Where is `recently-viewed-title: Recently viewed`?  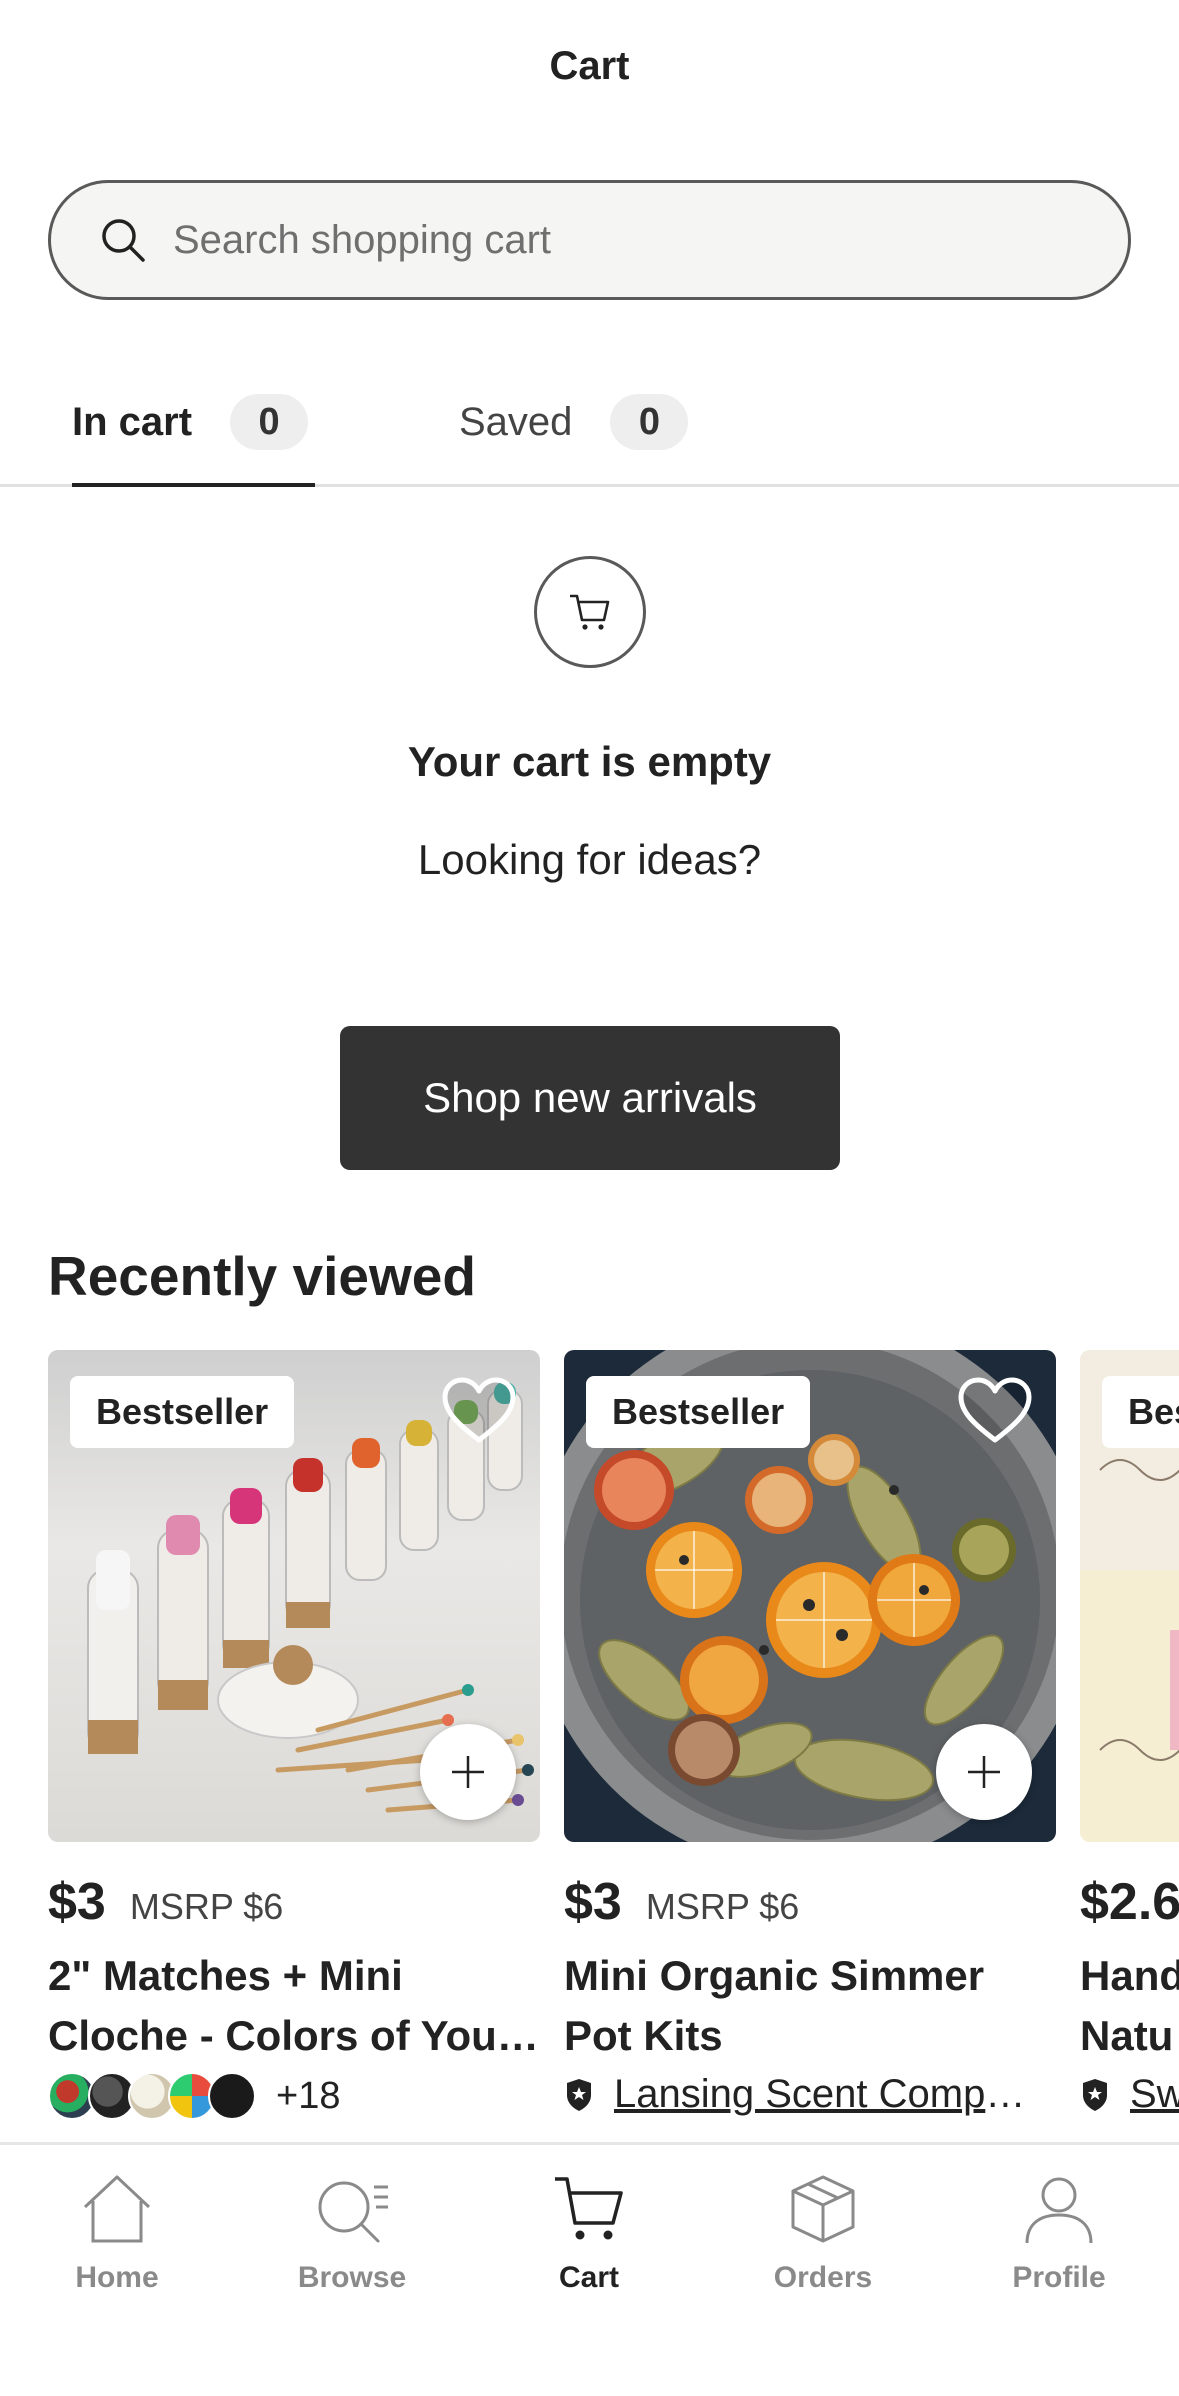
recently-viewed-title: Recently viewed is located at coordinates (262, 1276).